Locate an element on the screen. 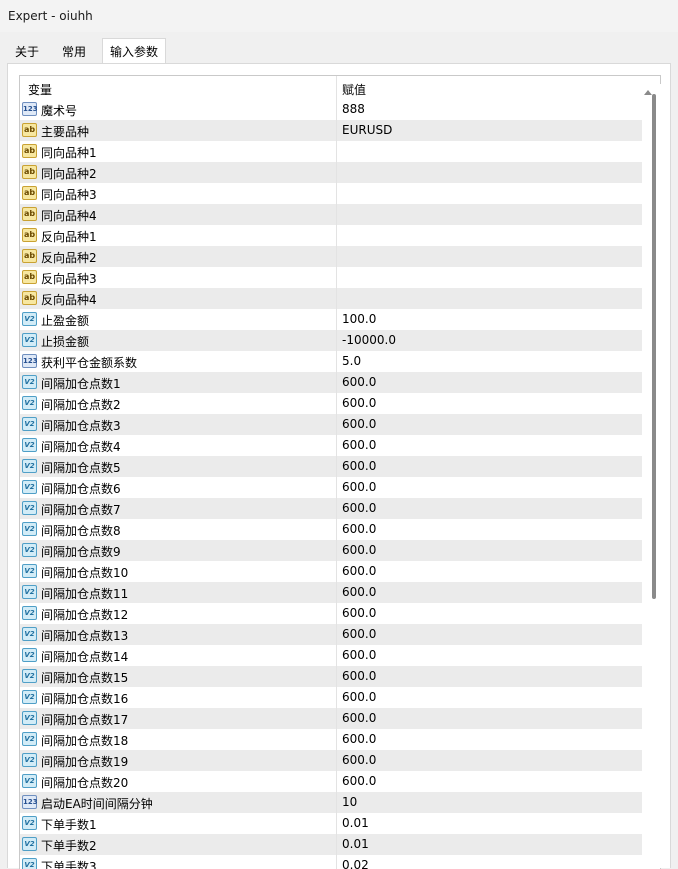 This screenshot has width=678, height=869. parameter-row: ab 反向品种2 is located at coordinates (338, 256).